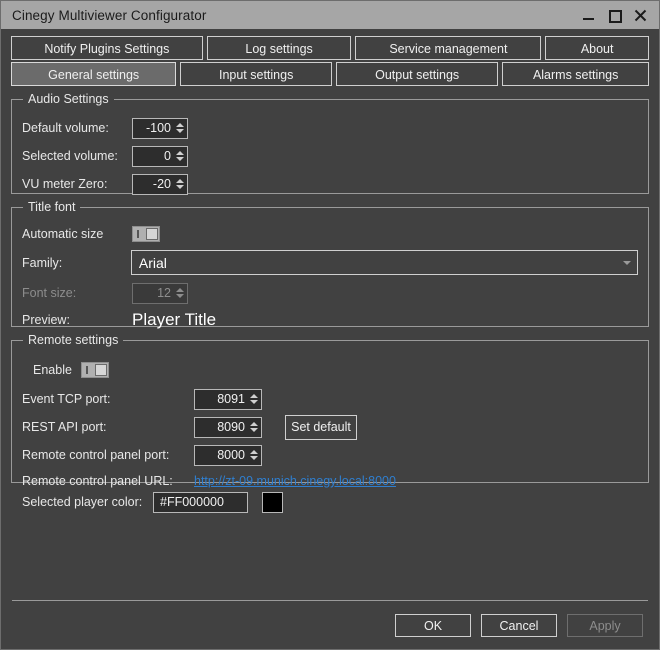 The width and height of the screenshot is (660, 650). What do you see at coordinates (174, 319) in the screenshot?
I see `preview-value: Player Title` at bounding box center [174, 319].